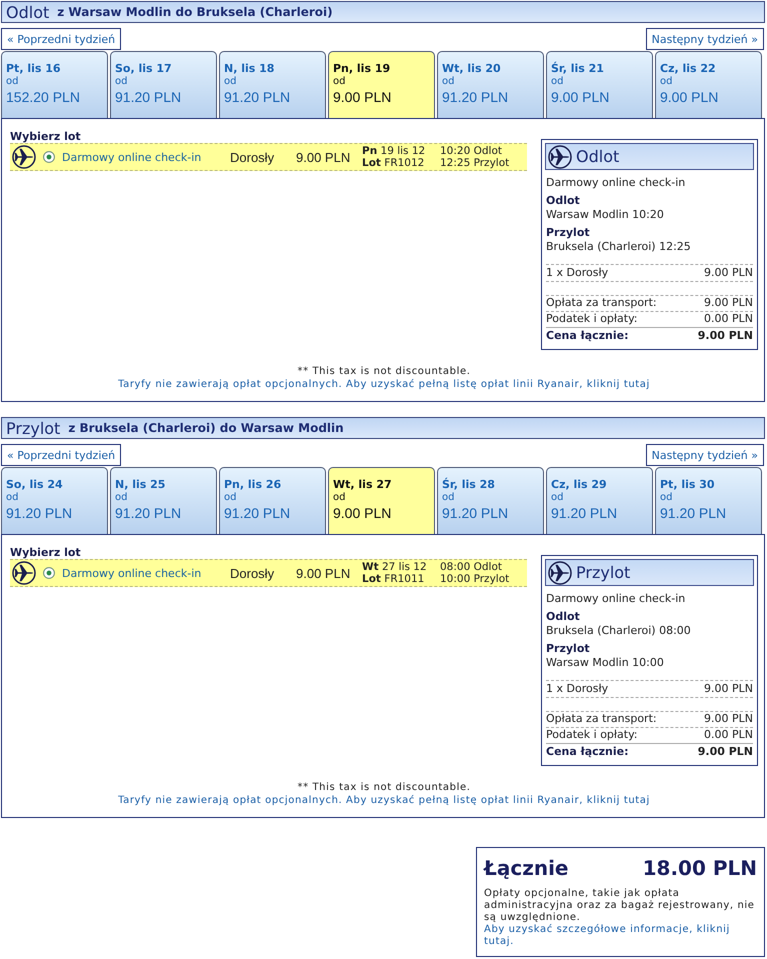 The height and width of the screenshot is (959, 767). Describe the element at coordinates (381, 501) in the screenshot. I see `day-tab: Wt, lis 27 od 9.00 PLN` at that location.